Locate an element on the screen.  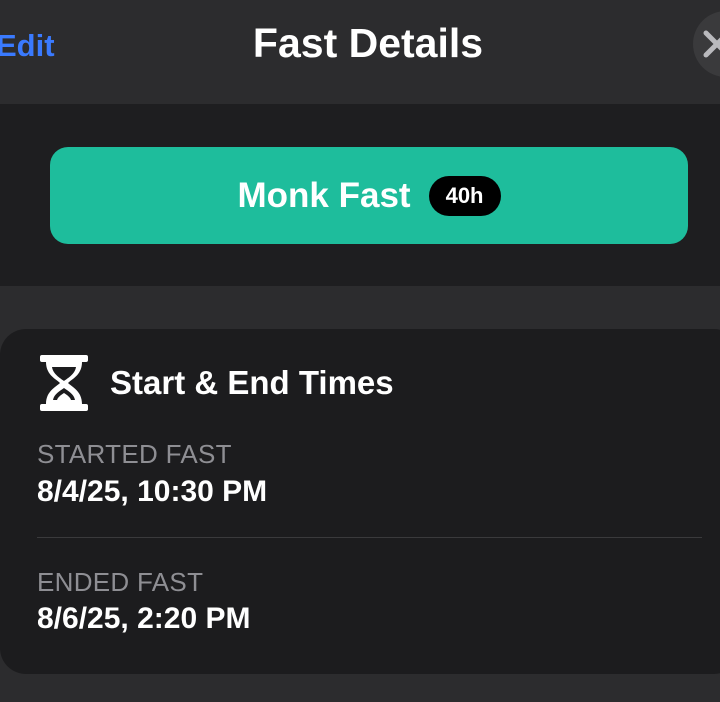
page-title: Fast Details is located at coordinates (368, 43).